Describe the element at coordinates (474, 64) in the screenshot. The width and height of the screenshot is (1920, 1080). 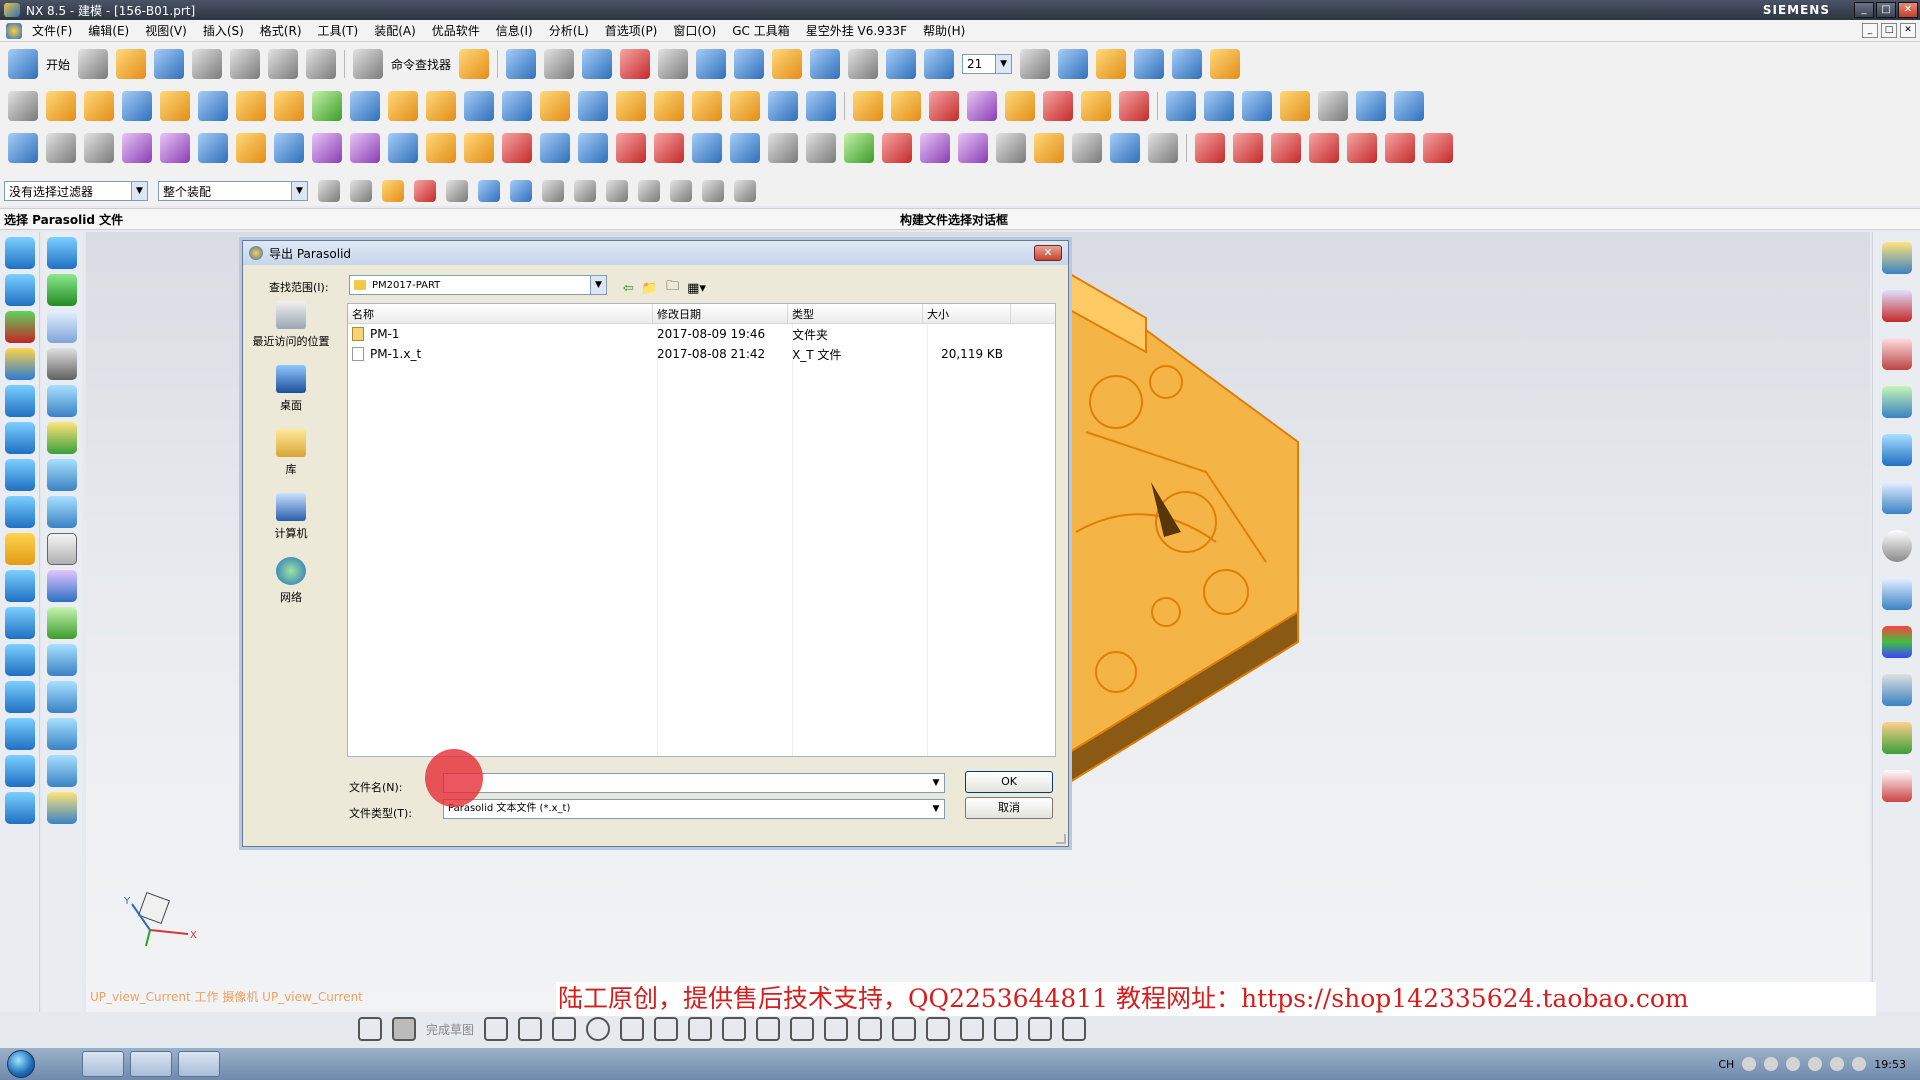
I see `touch-mode-icon` at that location.